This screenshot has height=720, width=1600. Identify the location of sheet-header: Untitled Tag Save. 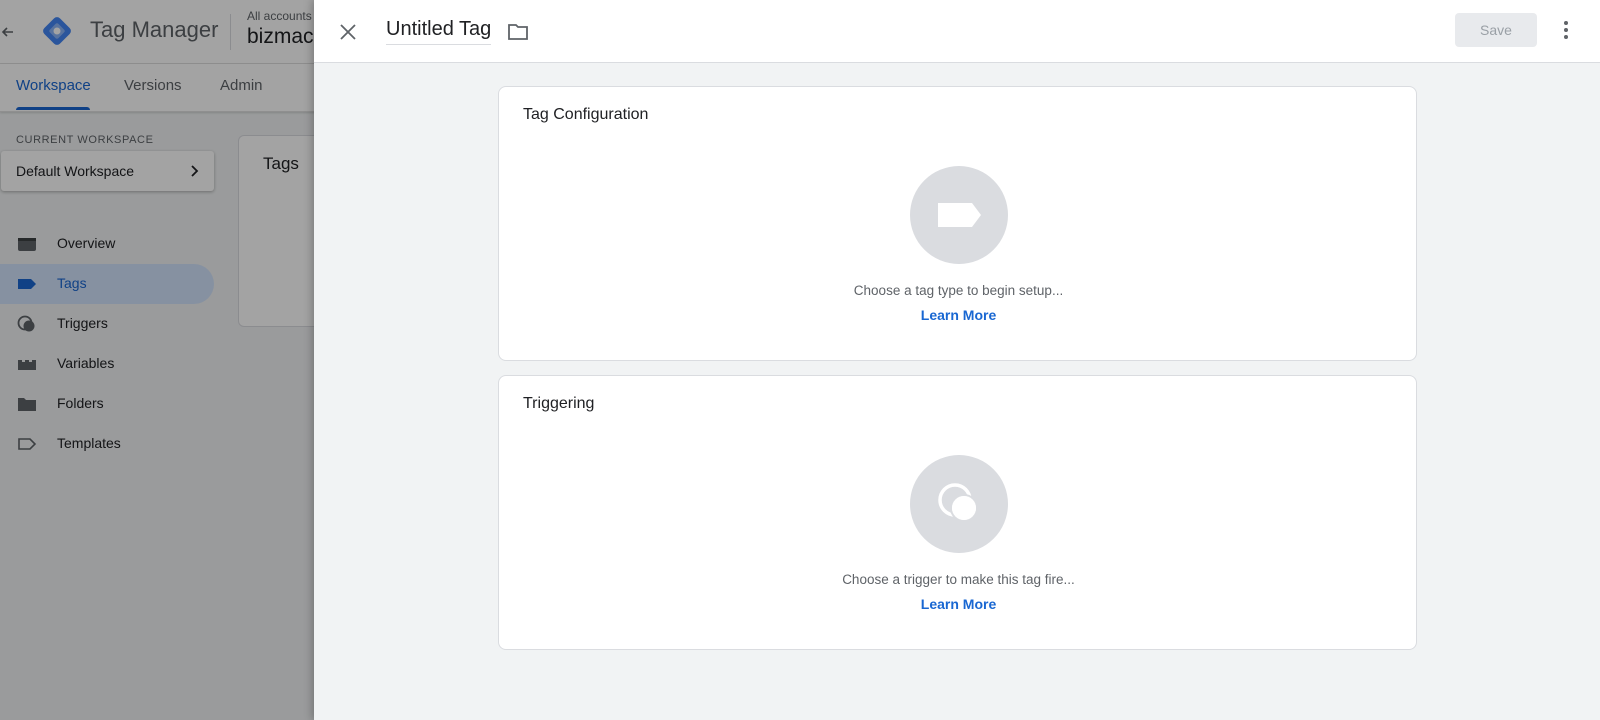
(957, 31).